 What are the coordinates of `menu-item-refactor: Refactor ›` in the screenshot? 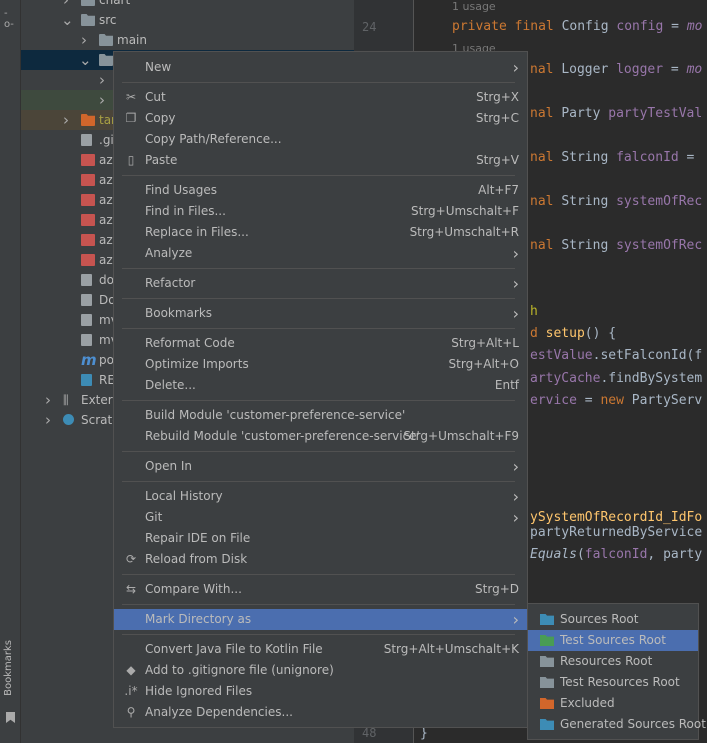 It's located at (320, 283).